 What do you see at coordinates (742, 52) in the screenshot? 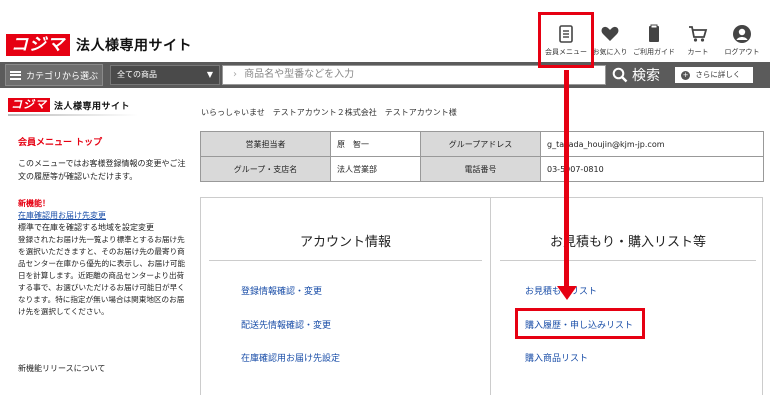
I see `nav-logout-label: ログアウト` at bounding box center [742, 52].